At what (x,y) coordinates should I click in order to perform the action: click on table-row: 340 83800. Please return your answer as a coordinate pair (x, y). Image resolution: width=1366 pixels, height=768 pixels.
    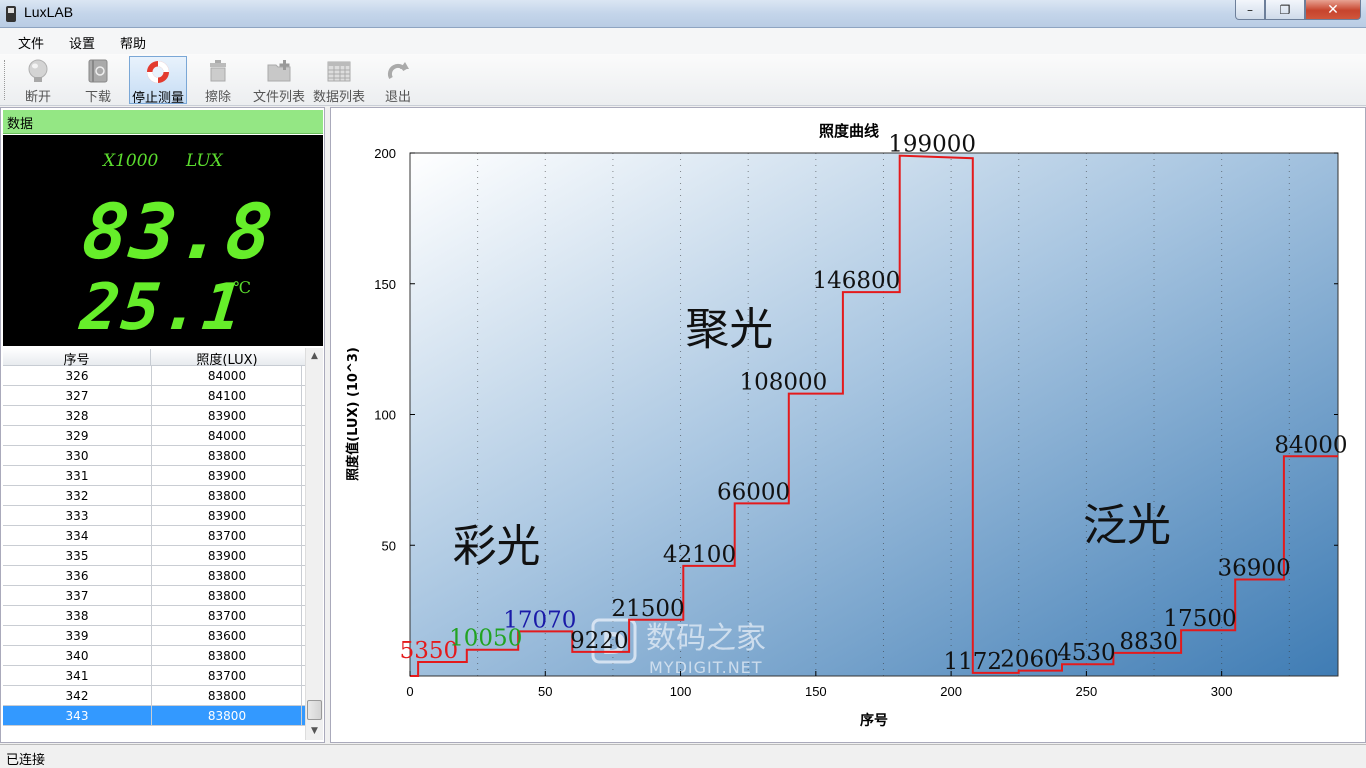
    Looking at the image, I should click on (154, 656).